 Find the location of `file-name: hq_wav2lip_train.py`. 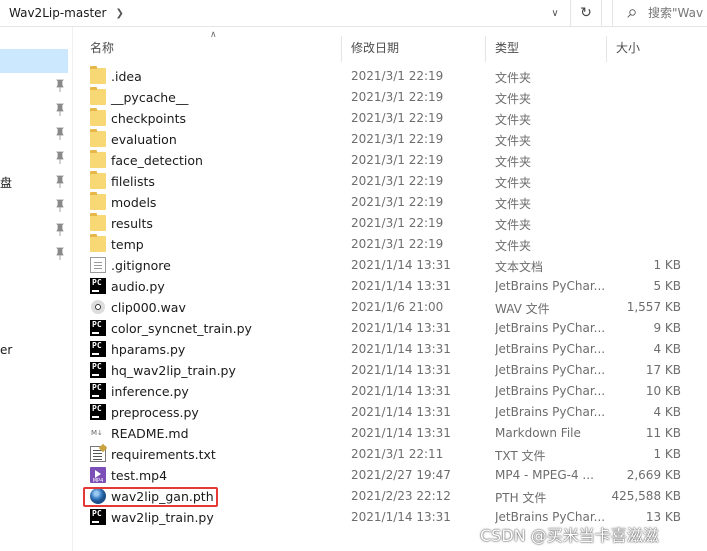

file-name: hq_wav2lip_train.py is located at coordinates (173, 370).